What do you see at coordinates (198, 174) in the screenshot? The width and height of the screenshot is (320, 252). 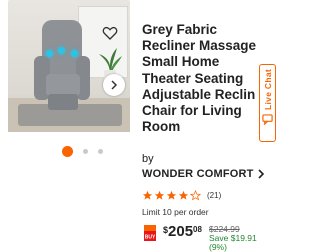 I see `brand-name: WONDER COMFORT` at bounding box center [198, 174].